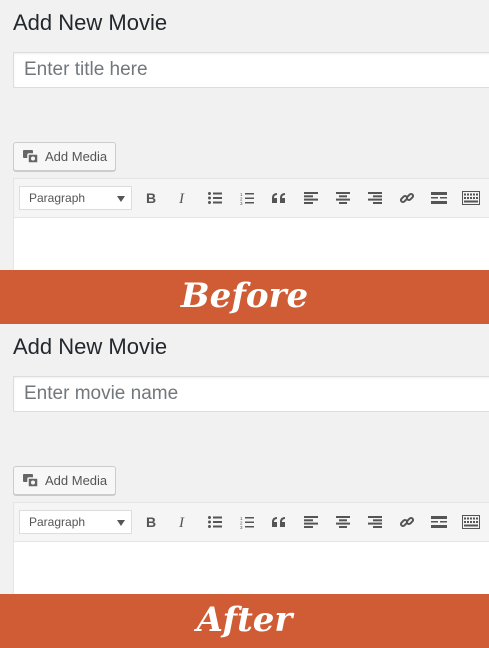  I want to click on before-banner: Before, so click(244, 297).